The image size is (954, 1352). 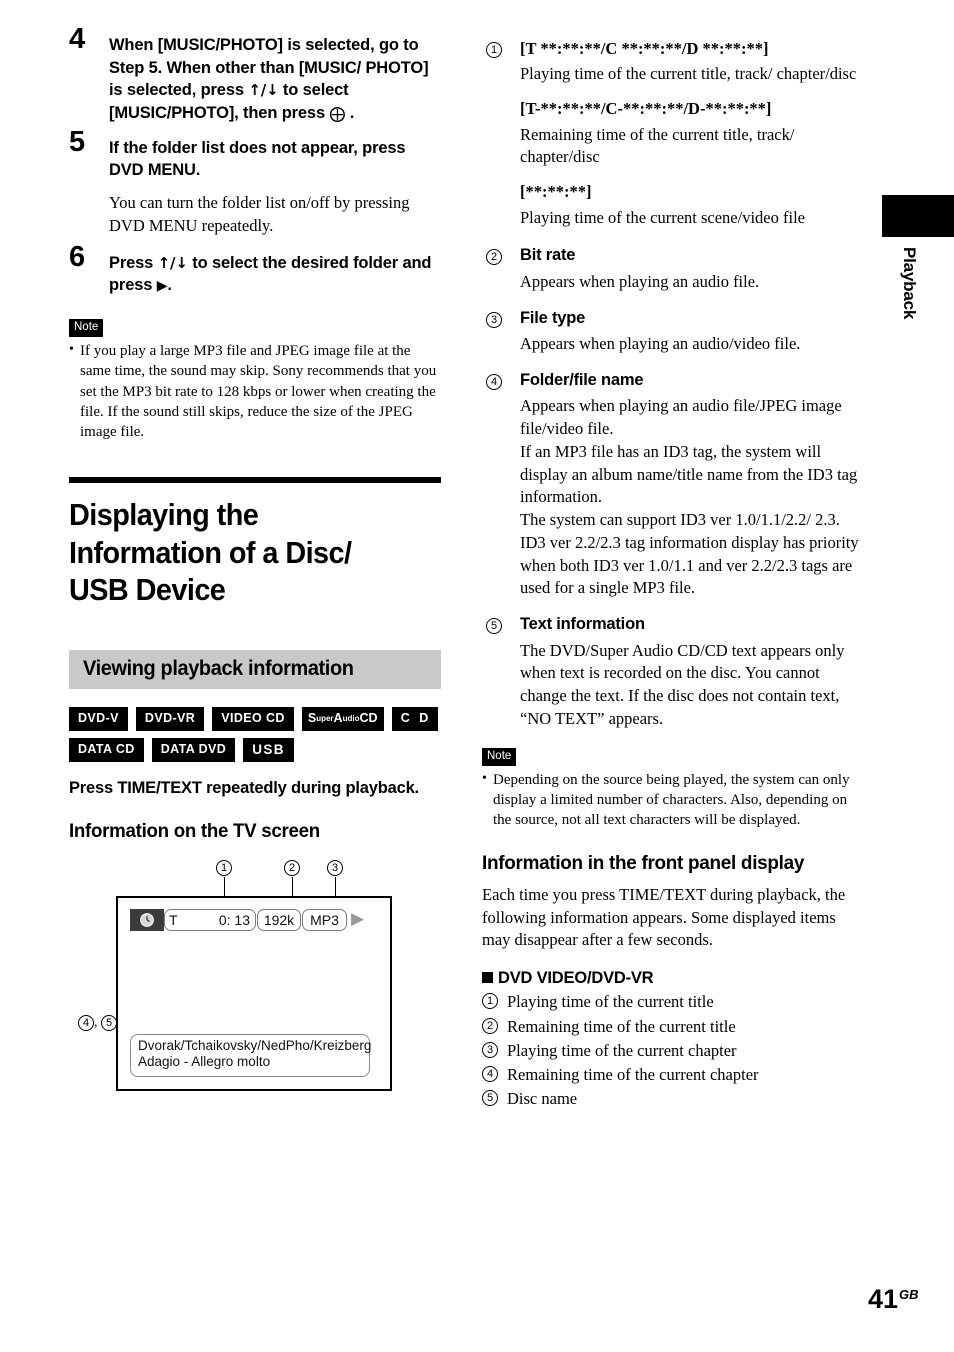 I want to click on list-item-label: Remaining time of the current chapter, so click(x=633, y=1074).